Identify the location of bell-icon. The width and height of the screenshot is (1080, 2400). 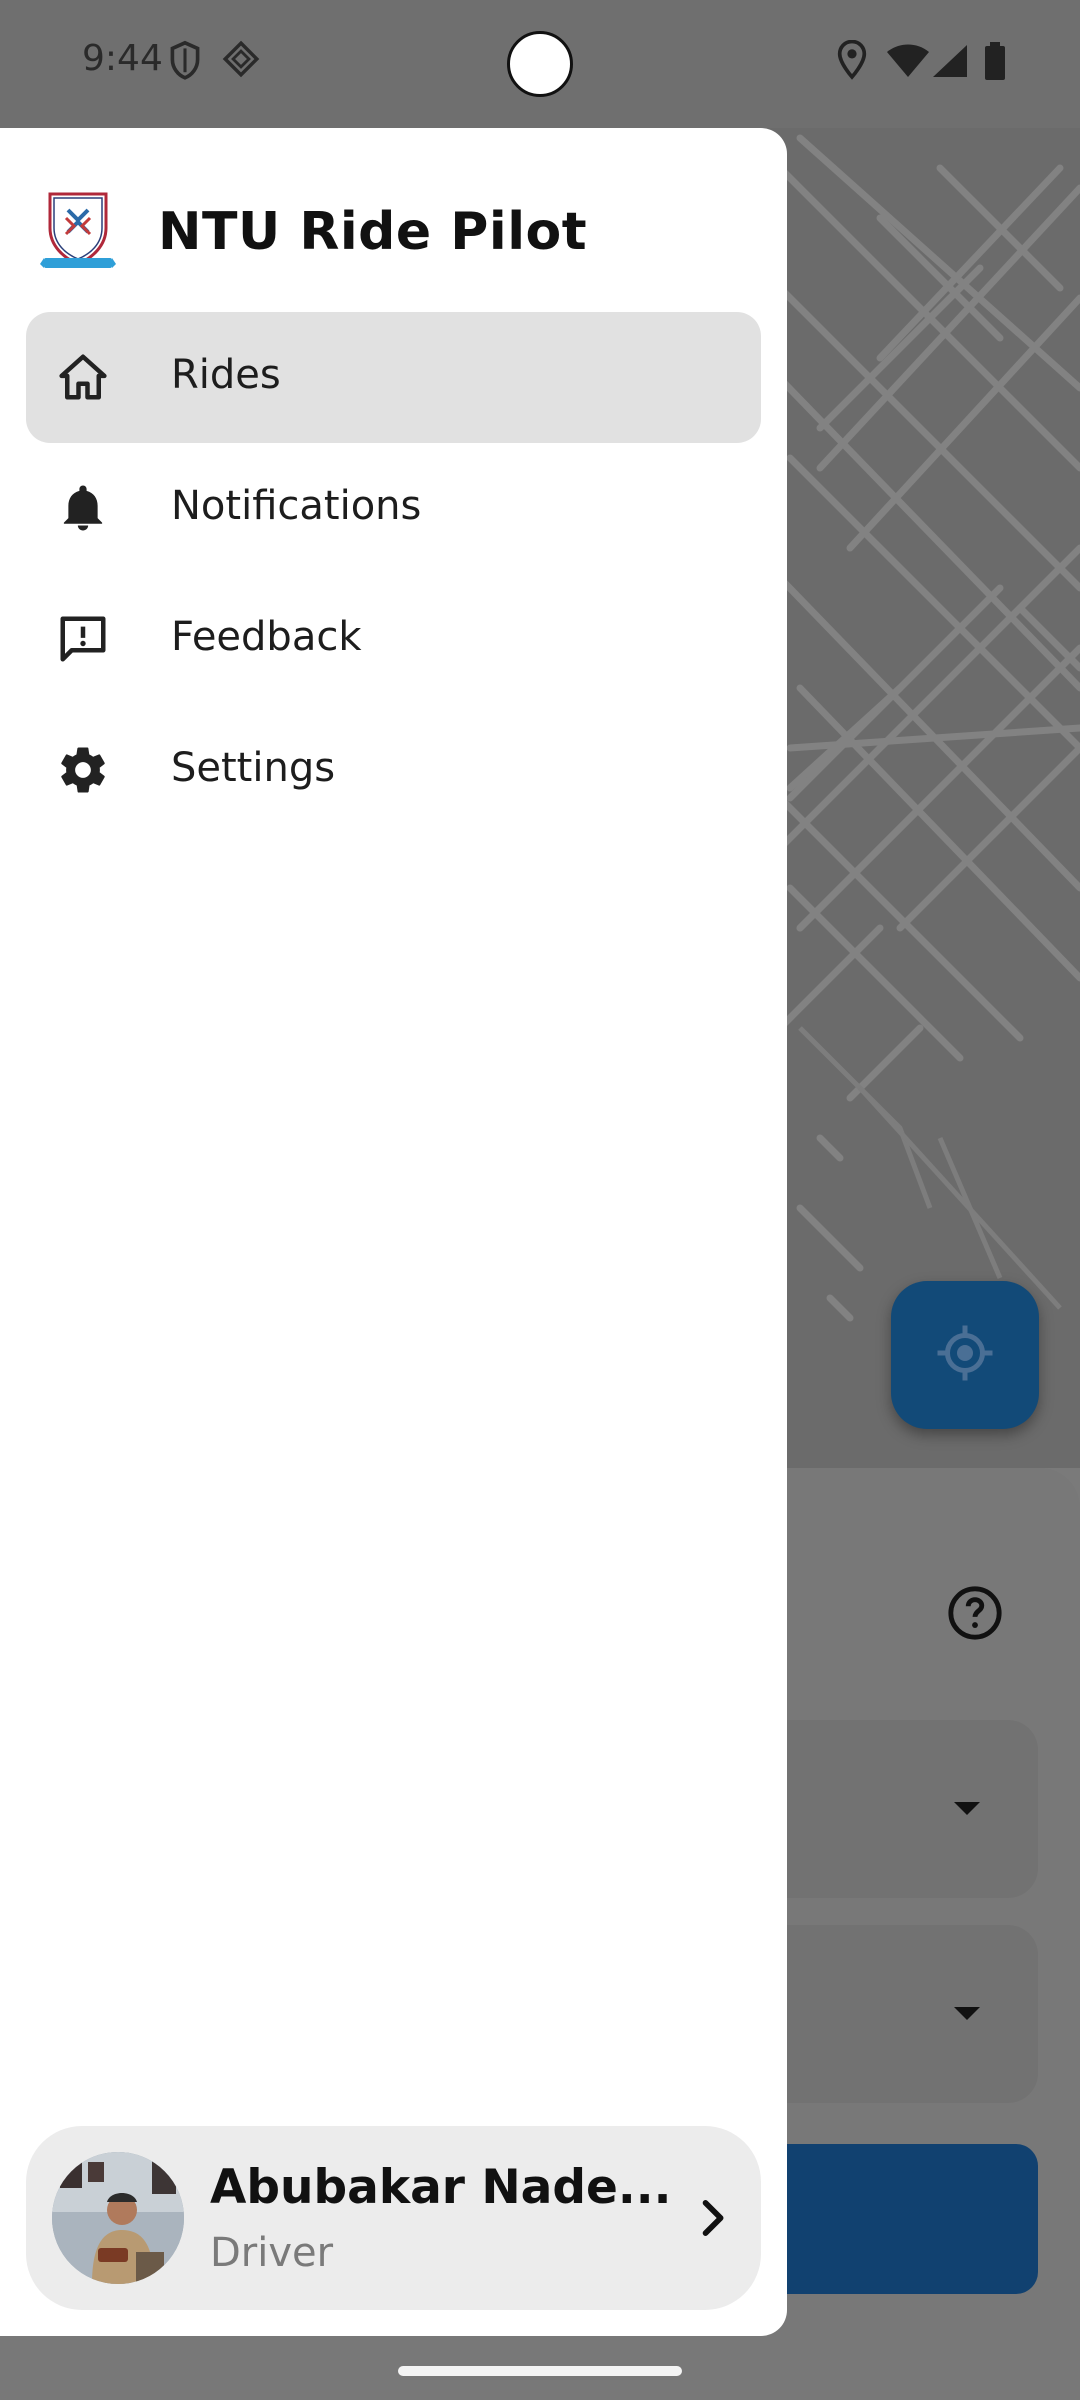
(83, 508).